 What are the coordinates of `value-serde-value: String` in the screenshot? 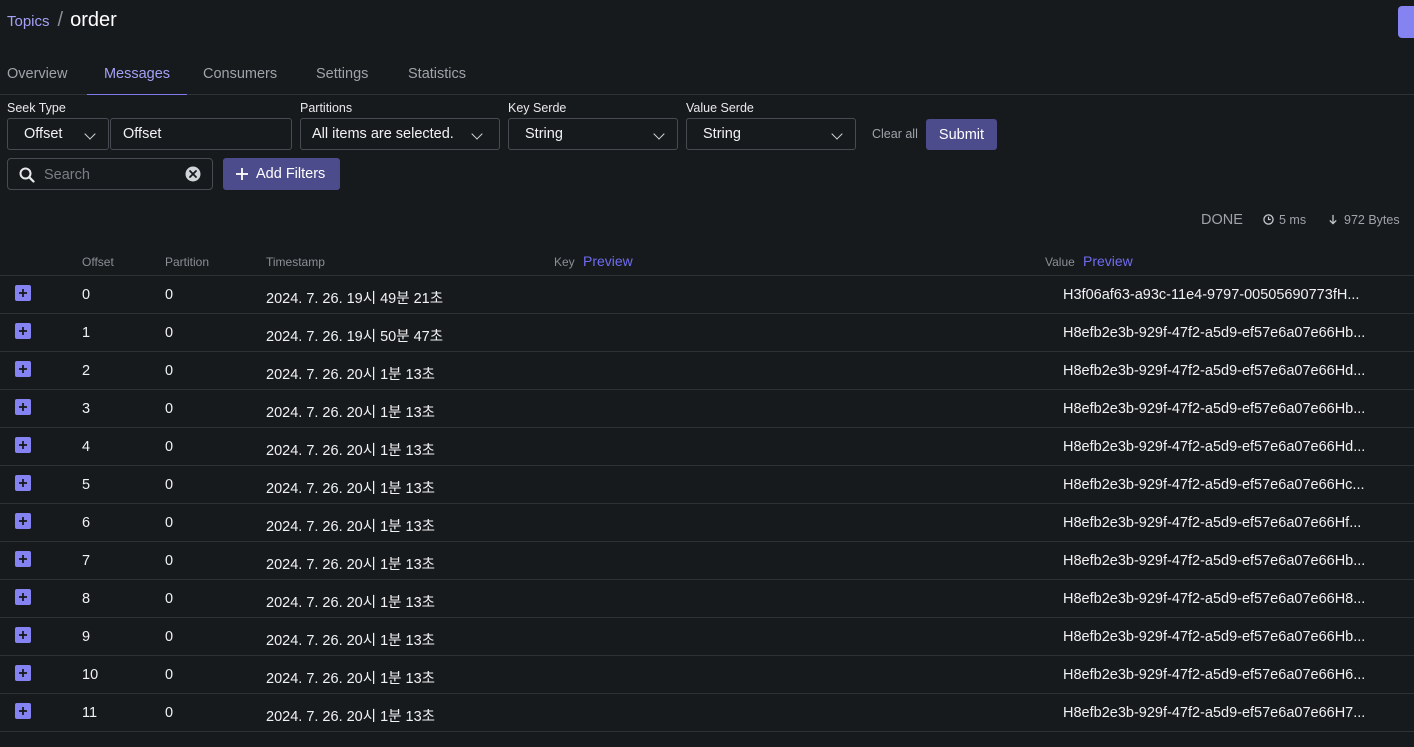 It's located at (722, 134).